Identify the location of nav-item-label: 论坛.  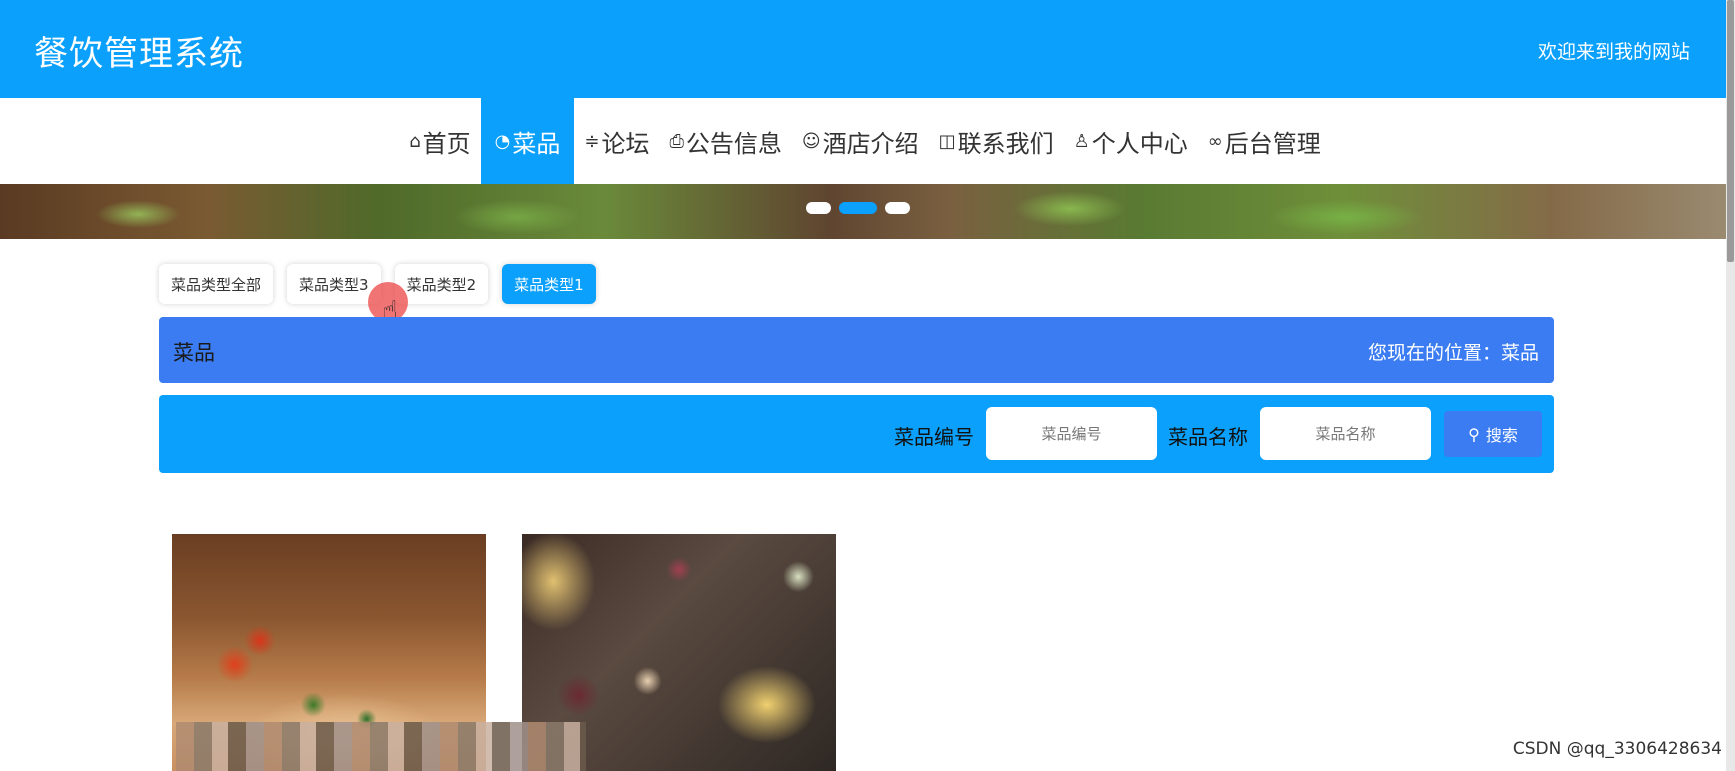
(625, 143).